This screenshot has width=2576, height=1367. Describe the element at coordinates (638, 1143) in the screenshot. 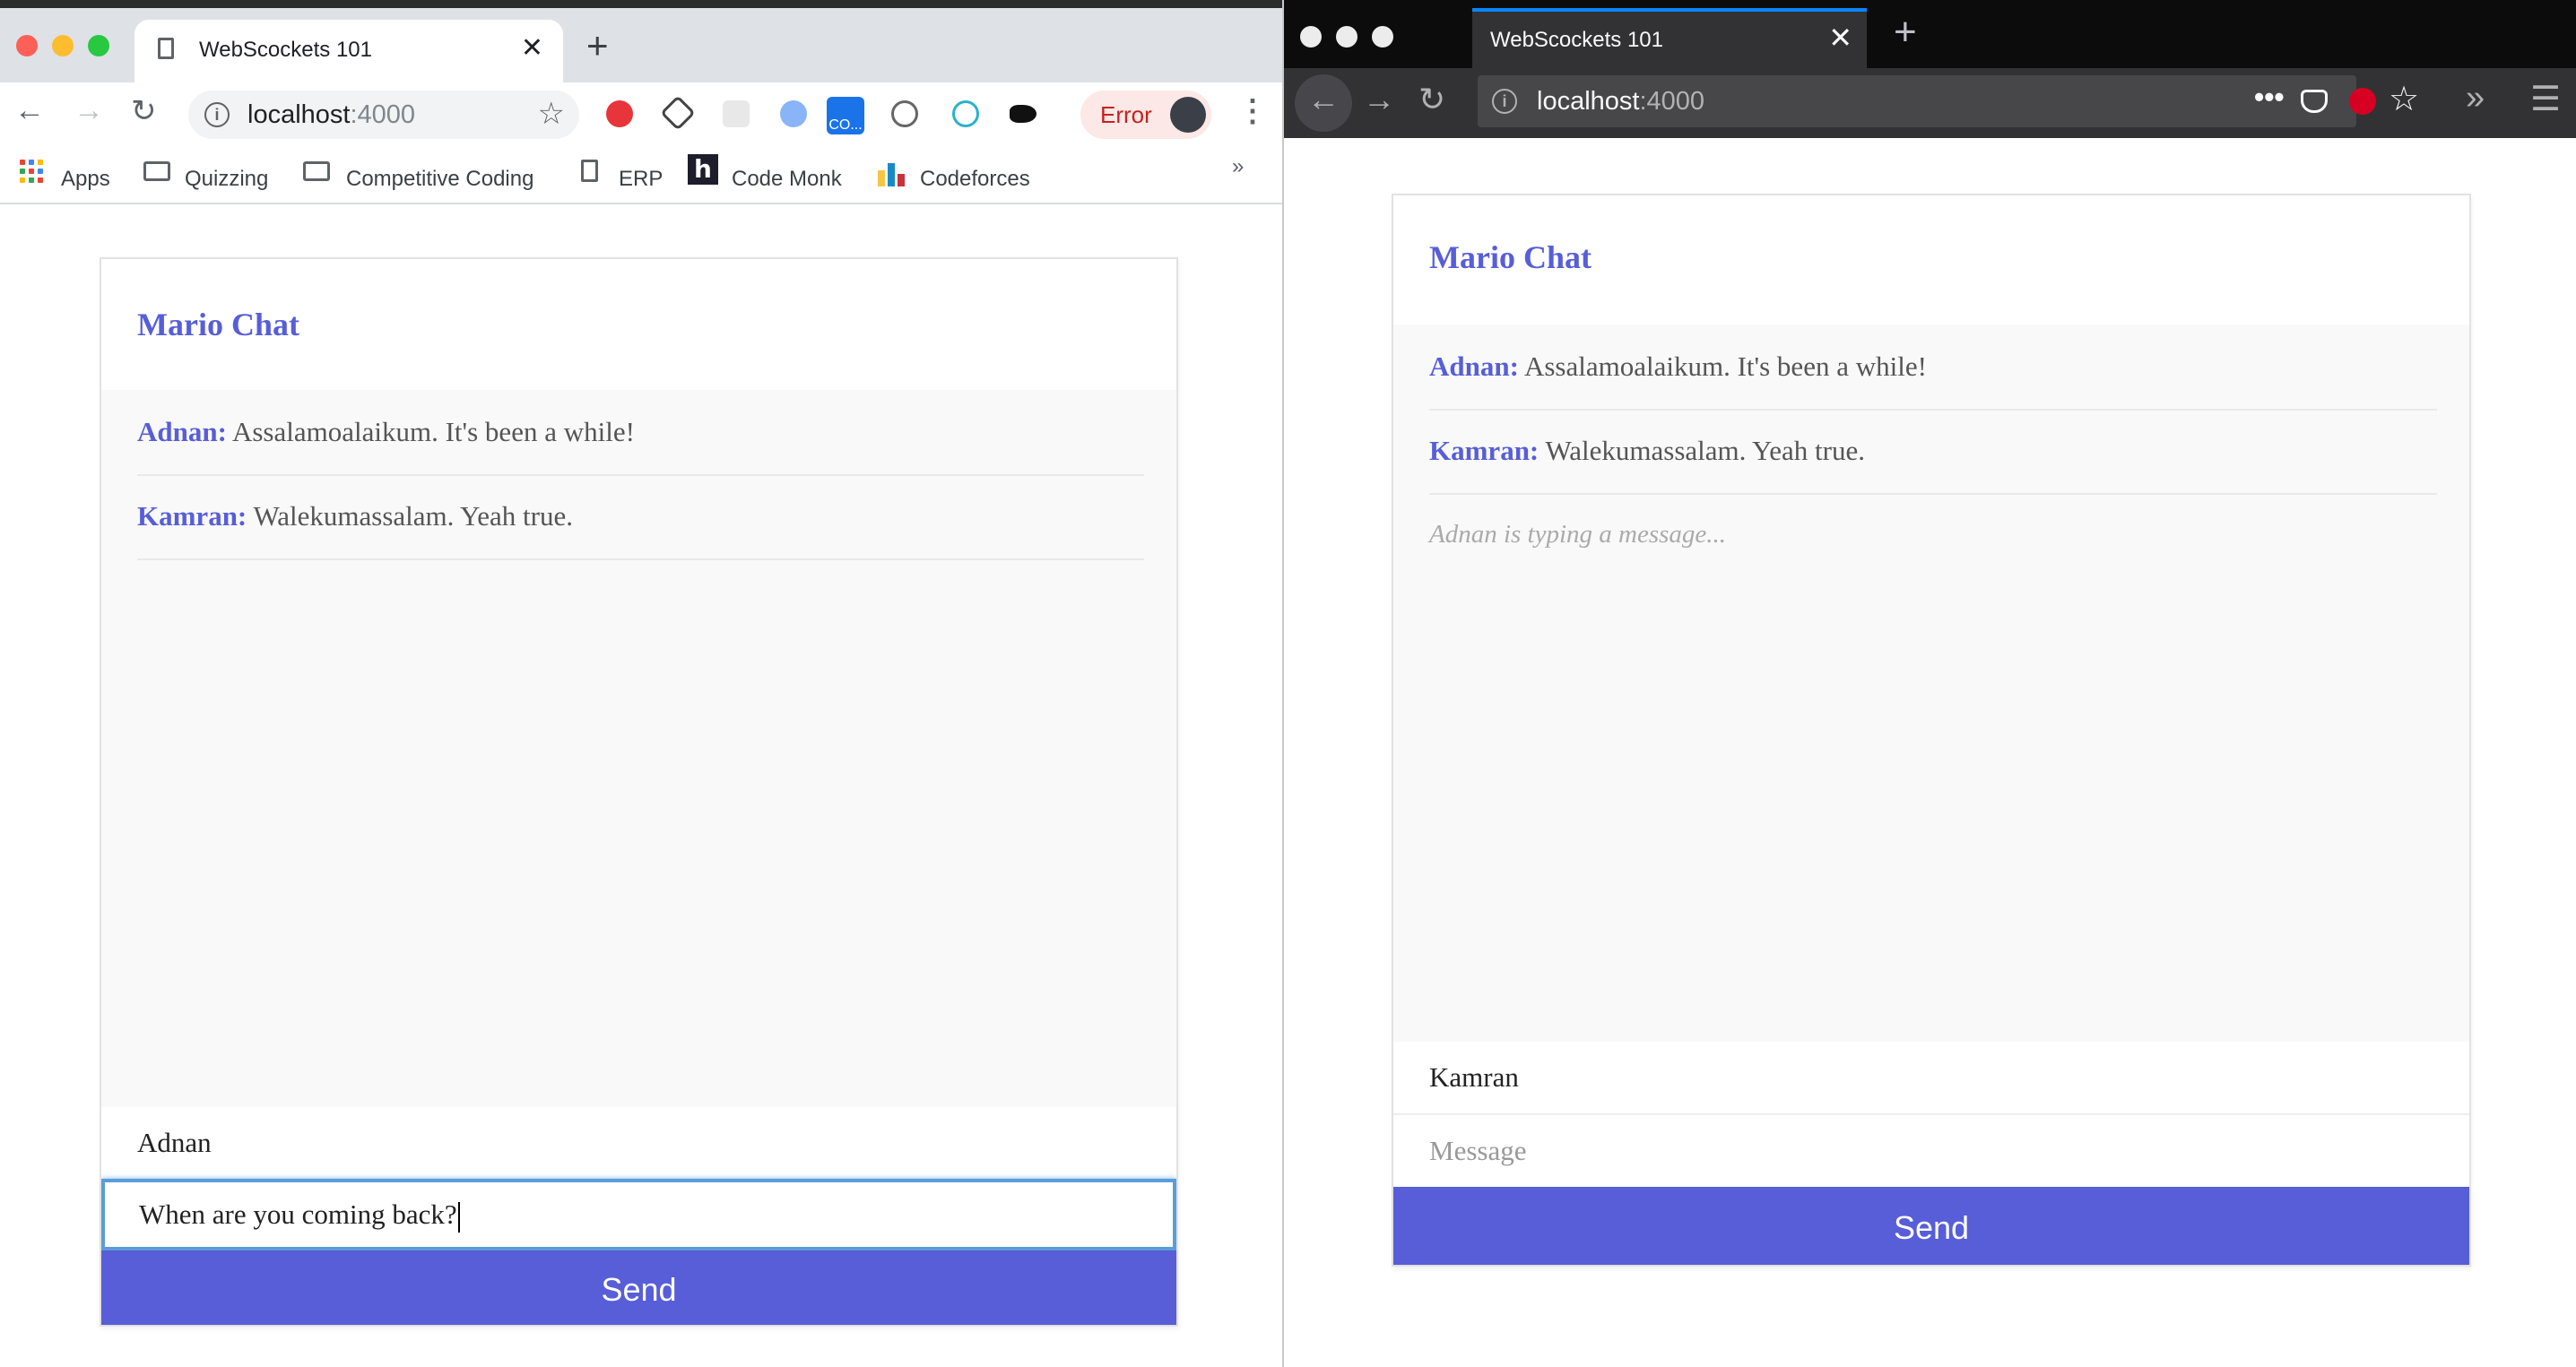

I see `handle-input: Adnan` at that location.